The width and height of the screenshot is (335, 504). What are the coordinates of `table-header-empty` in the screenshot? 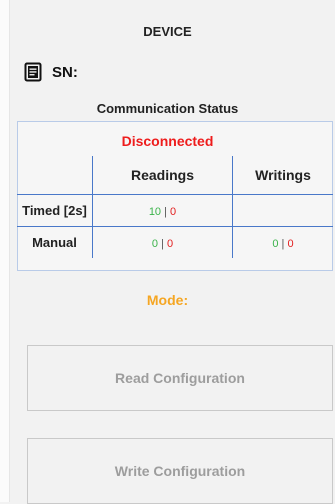 It's located at (55, 175).